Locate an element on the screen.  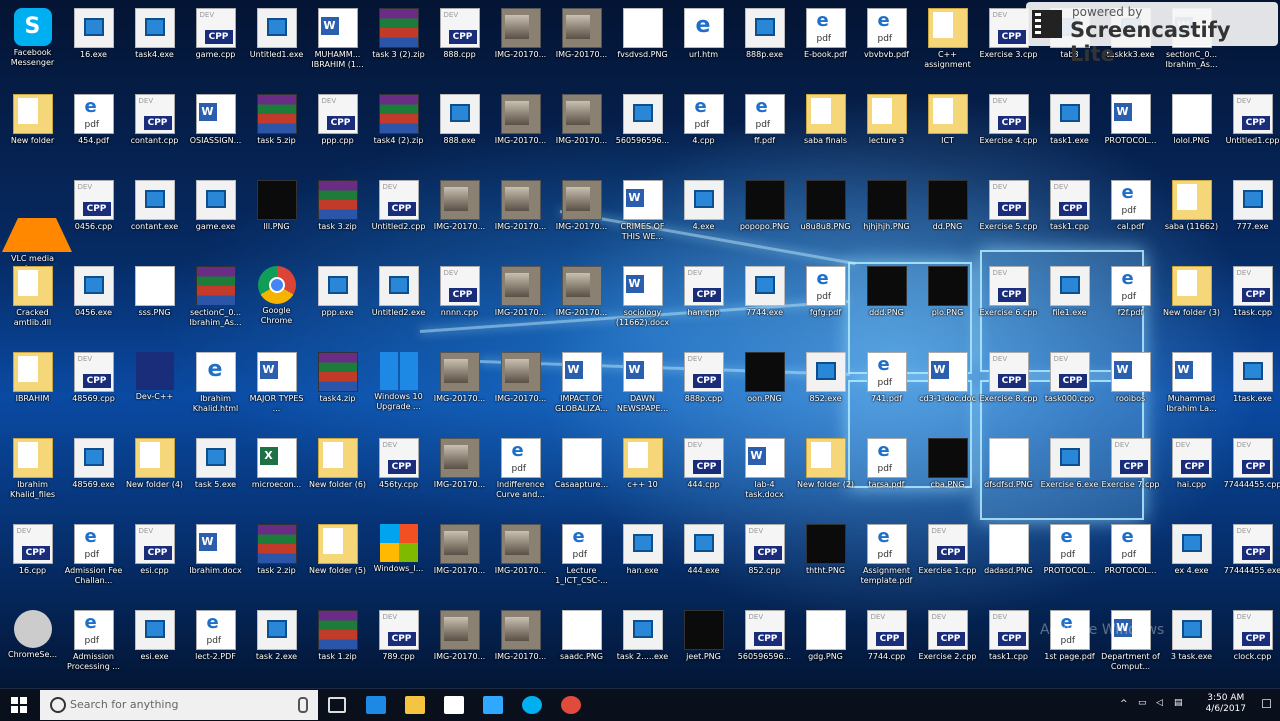
desktop-icon: contant.cpp is located at coordinates (154, 132).